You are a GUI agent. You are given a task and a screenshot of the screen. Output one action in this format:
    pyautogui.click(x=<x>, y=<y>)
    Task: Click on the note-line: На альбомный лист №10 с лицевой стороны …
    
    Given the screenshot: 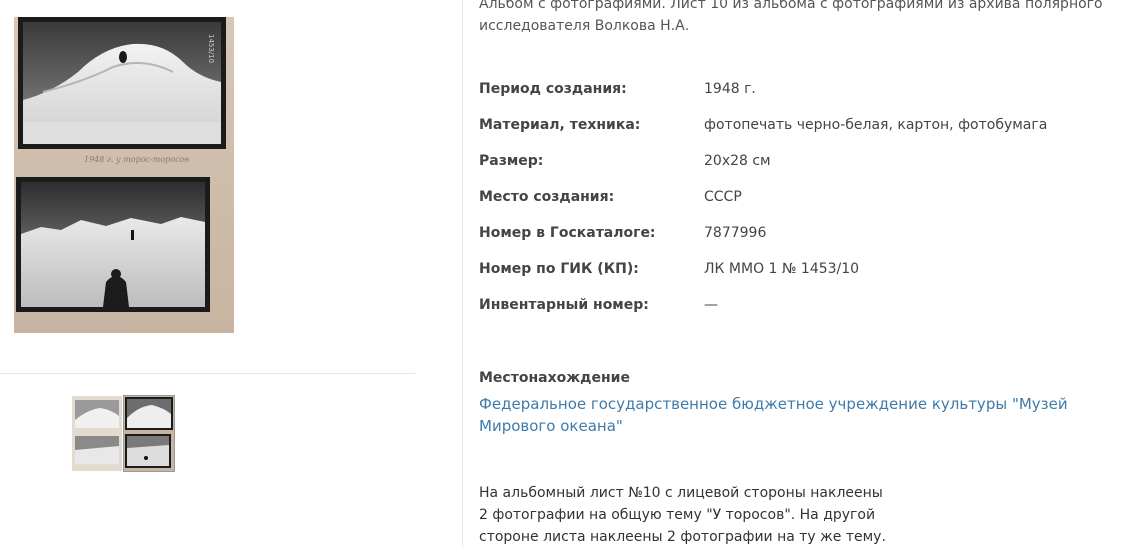 What is the action you would take?
    pyautogui.click(x=681, y=493)
    